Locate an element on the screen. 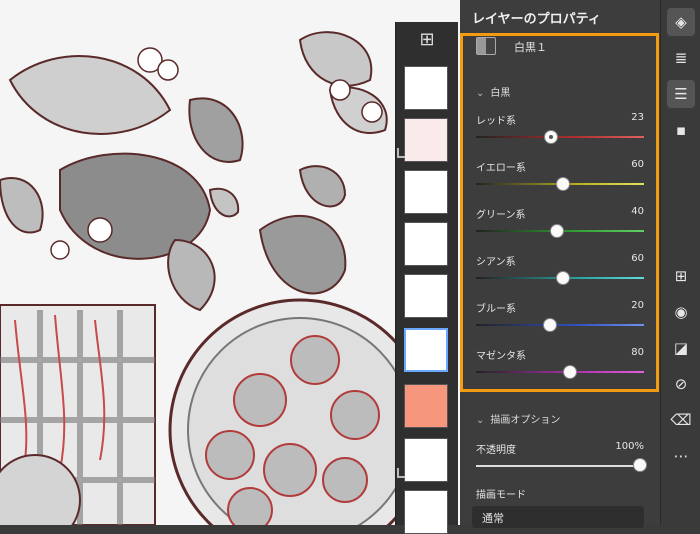  lock-icon: ⊘ is located at coordinates (681, 384).